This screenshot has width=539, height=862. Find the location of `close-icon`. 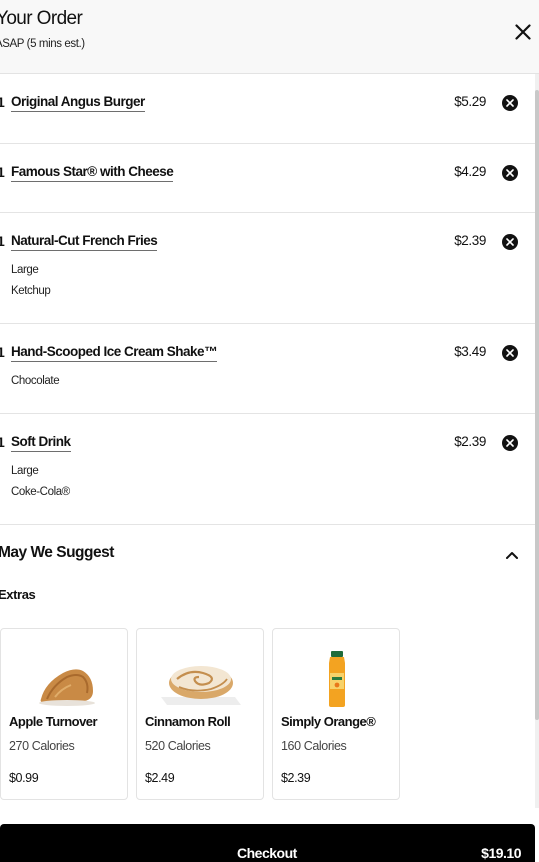

close-icon is located at coordinates (523, 32).